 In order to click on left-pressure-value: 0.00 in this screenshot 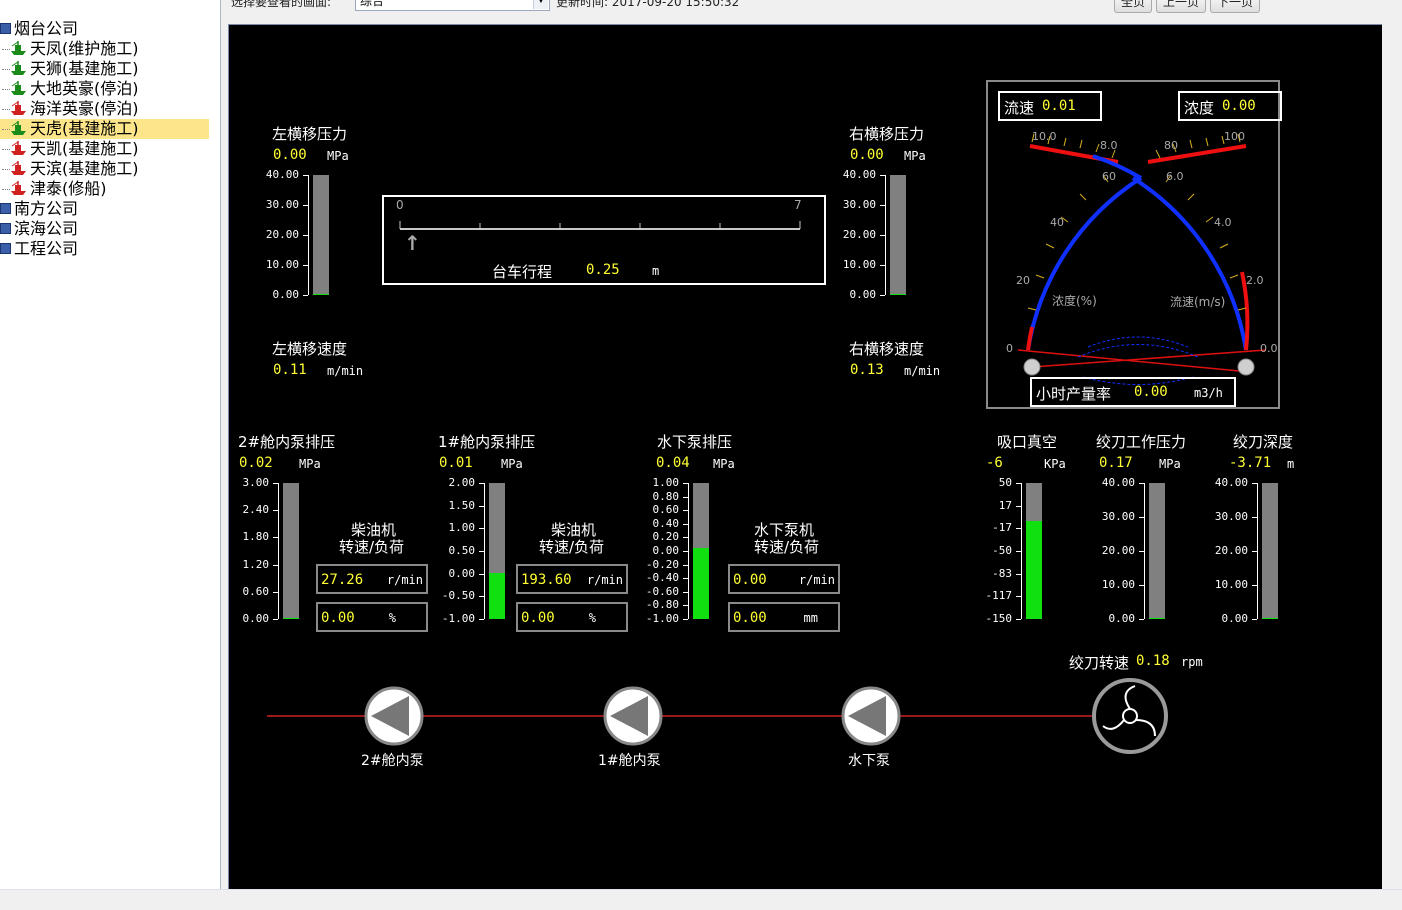, I will do `click(290, 155)`.